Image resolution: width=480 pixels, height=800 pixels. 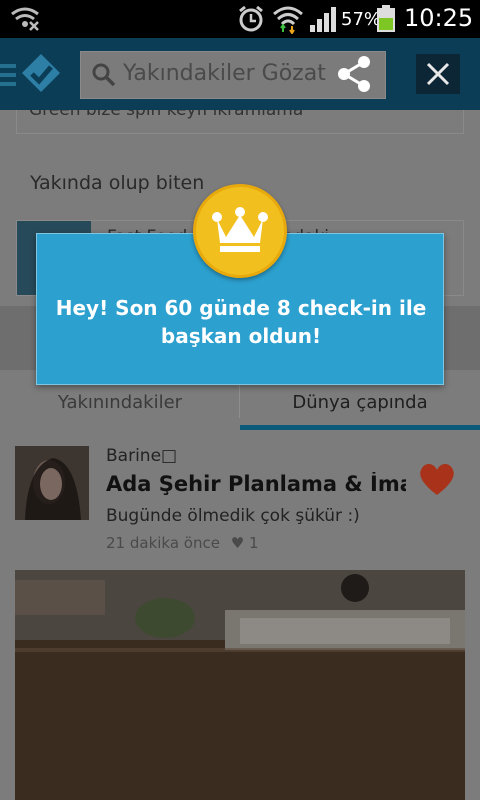 I want to click on share-icon, so click(x=354, y=74).